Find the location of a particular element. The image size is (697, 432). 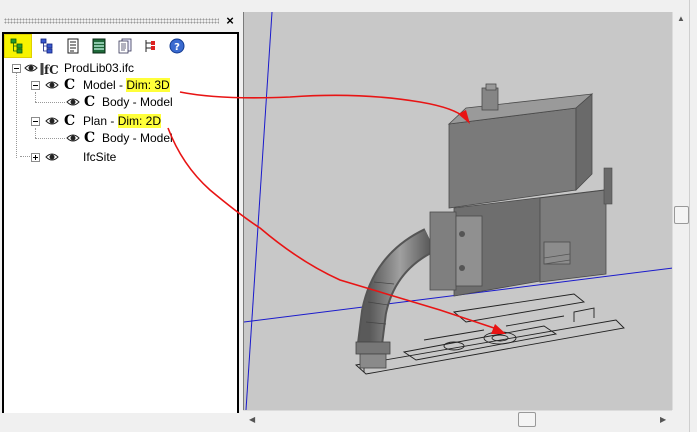

help-button: ? is located at coordinates (176, 45).